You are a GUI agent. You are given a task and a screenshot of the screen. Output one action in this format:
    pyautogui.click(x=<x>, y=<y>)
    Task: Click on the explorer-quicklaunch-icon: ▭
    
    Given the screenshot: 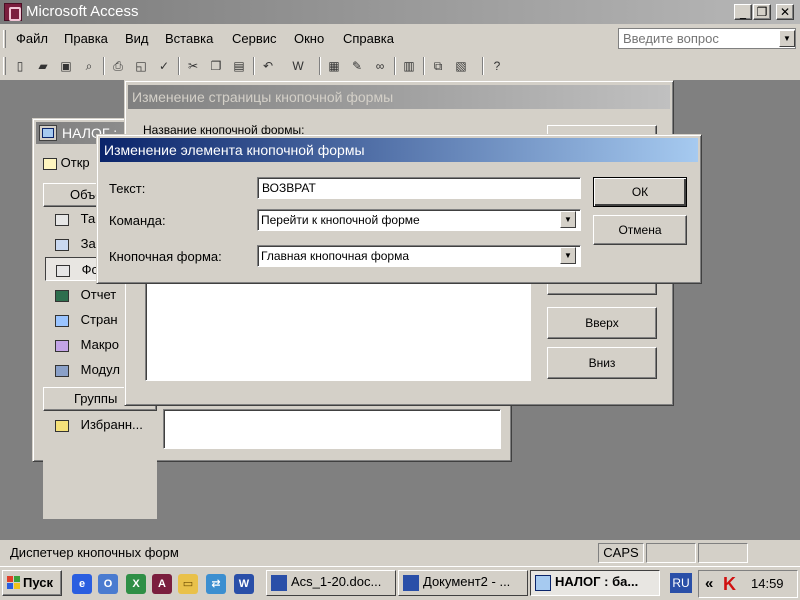 What is the action you would take?
    pyautogui.click(x=188, y=584)
    